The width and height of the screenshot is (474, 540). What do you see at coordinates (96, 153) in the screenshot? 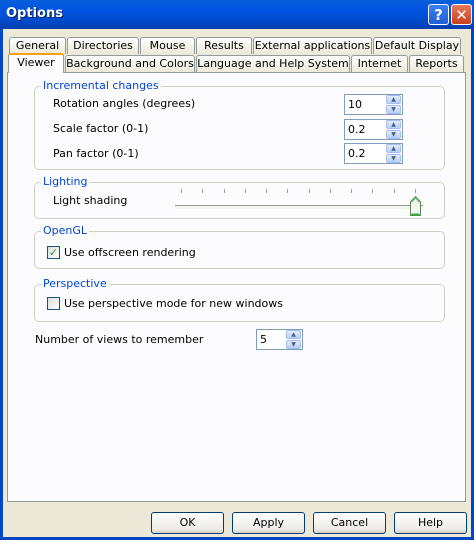
I see `pan-label: Pan factor (0-1)` at bounding box center [96, 153].